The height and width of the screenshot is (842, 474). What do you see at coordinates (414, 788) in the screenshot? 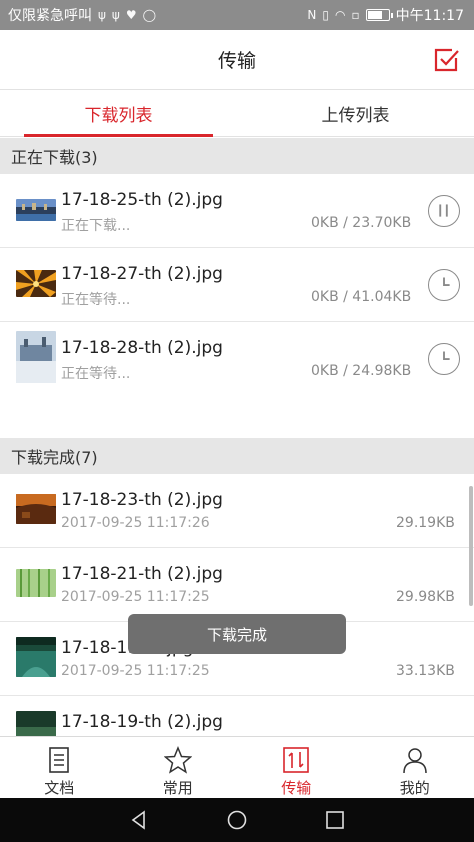
I see `nav-label: 我的` at bounding box center [414, 788].